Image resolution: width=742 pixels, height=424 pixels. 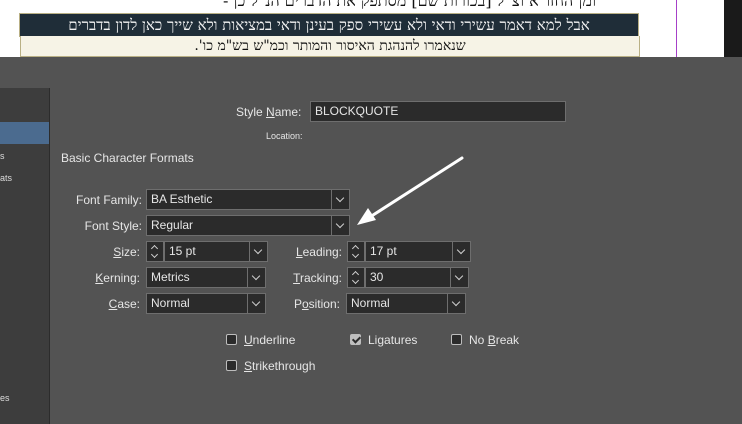 I want to click on ligatures-checkbox, so click(x=355, y=339).